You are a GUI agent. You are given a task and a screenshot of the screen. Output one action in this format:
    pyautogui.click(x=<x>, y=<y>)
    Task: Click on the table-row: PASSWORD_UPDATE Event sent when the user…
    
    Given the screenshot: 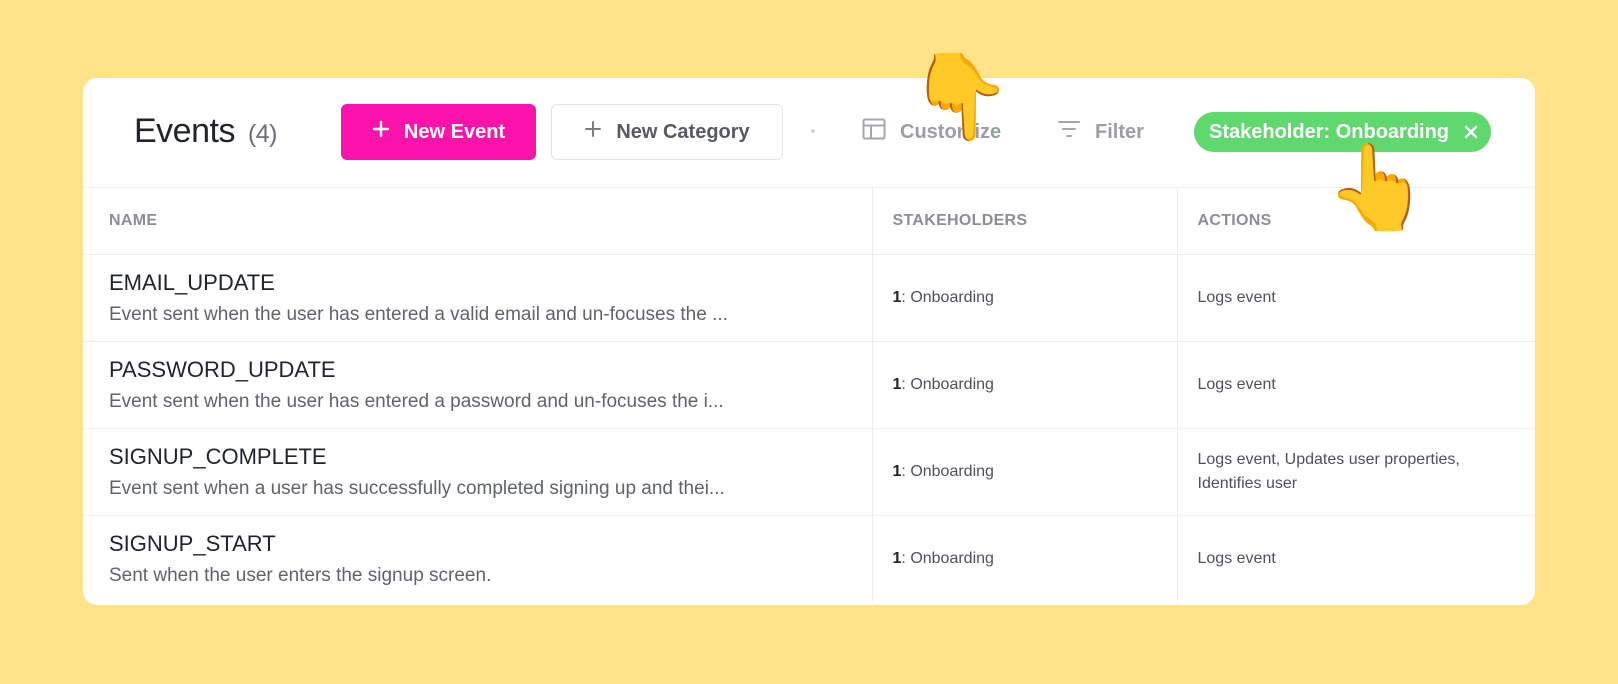 What is the action you would take?
    pyautogui.click(x=809, y=385)
    